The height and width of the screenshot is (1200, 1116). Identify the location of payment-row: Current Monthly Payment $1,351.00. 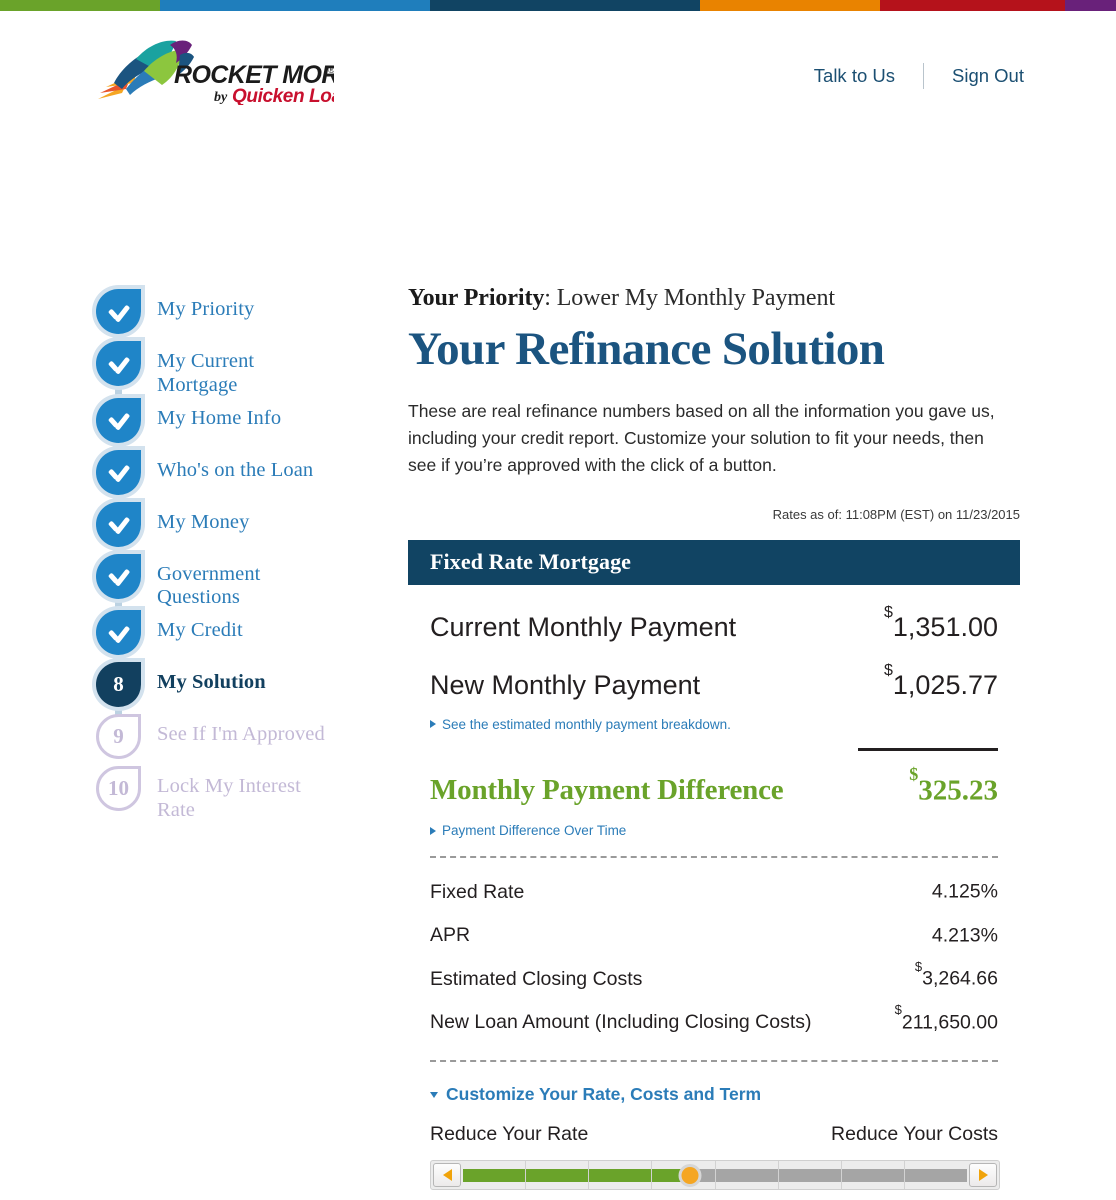
(714, 614).